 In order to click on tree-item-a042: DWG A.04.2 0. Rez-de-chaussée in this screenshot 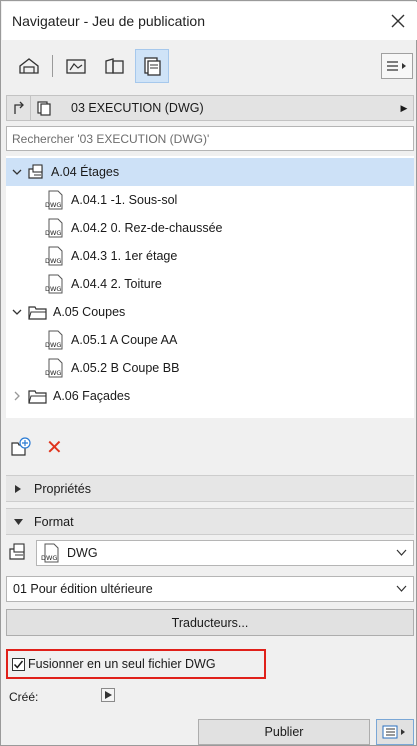, I will do `click(210, 228)`.